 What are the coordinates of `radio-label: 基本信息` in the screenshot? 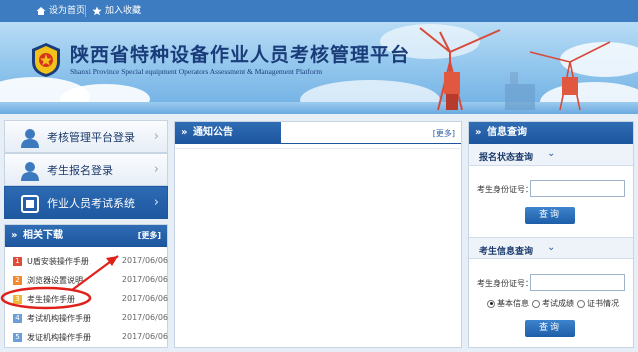 It's located at (513, 303).